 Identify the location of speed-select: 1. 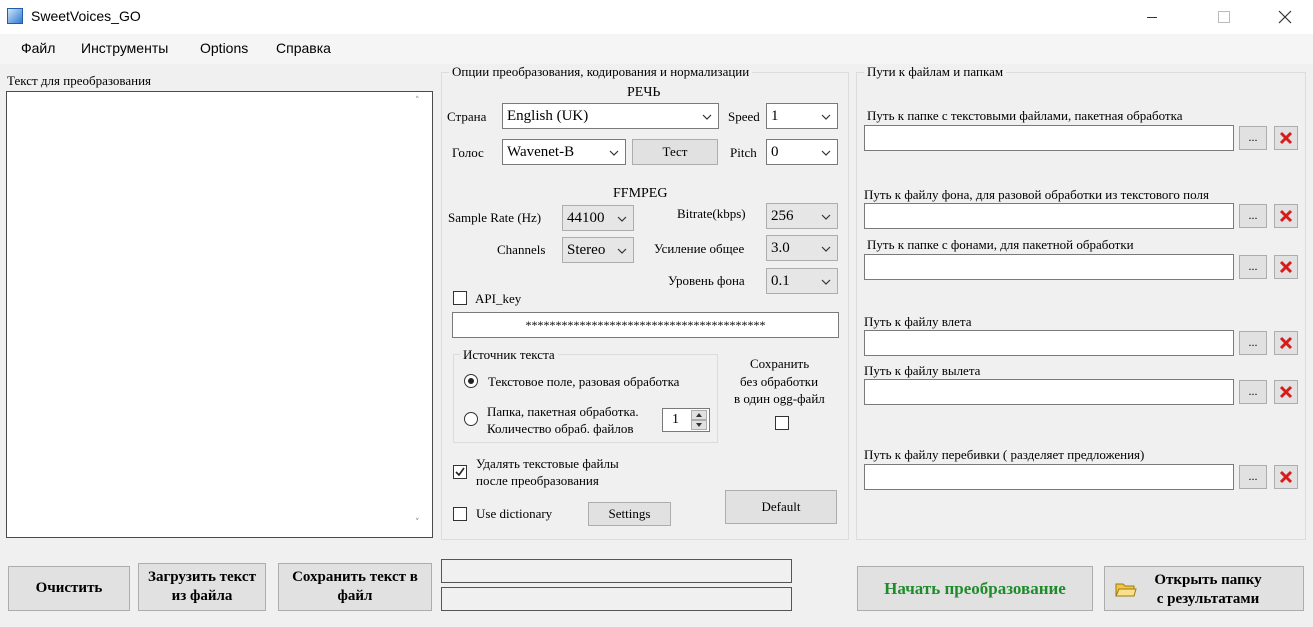
(802, 116).